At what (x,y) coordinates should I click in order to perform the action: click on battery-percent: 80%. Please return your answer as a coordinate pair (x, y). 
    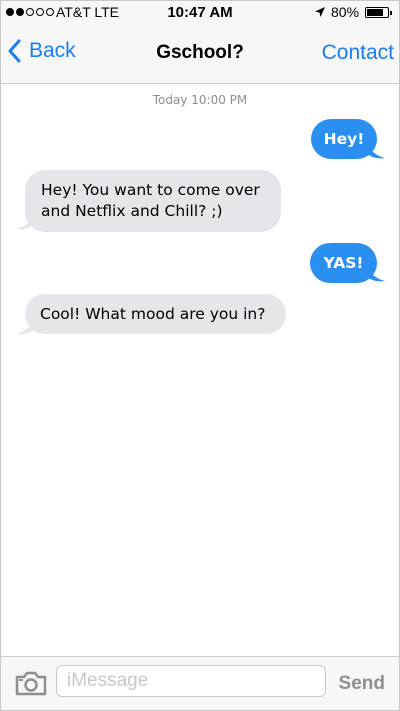
    Looking at the image, I should click on (345, 12).